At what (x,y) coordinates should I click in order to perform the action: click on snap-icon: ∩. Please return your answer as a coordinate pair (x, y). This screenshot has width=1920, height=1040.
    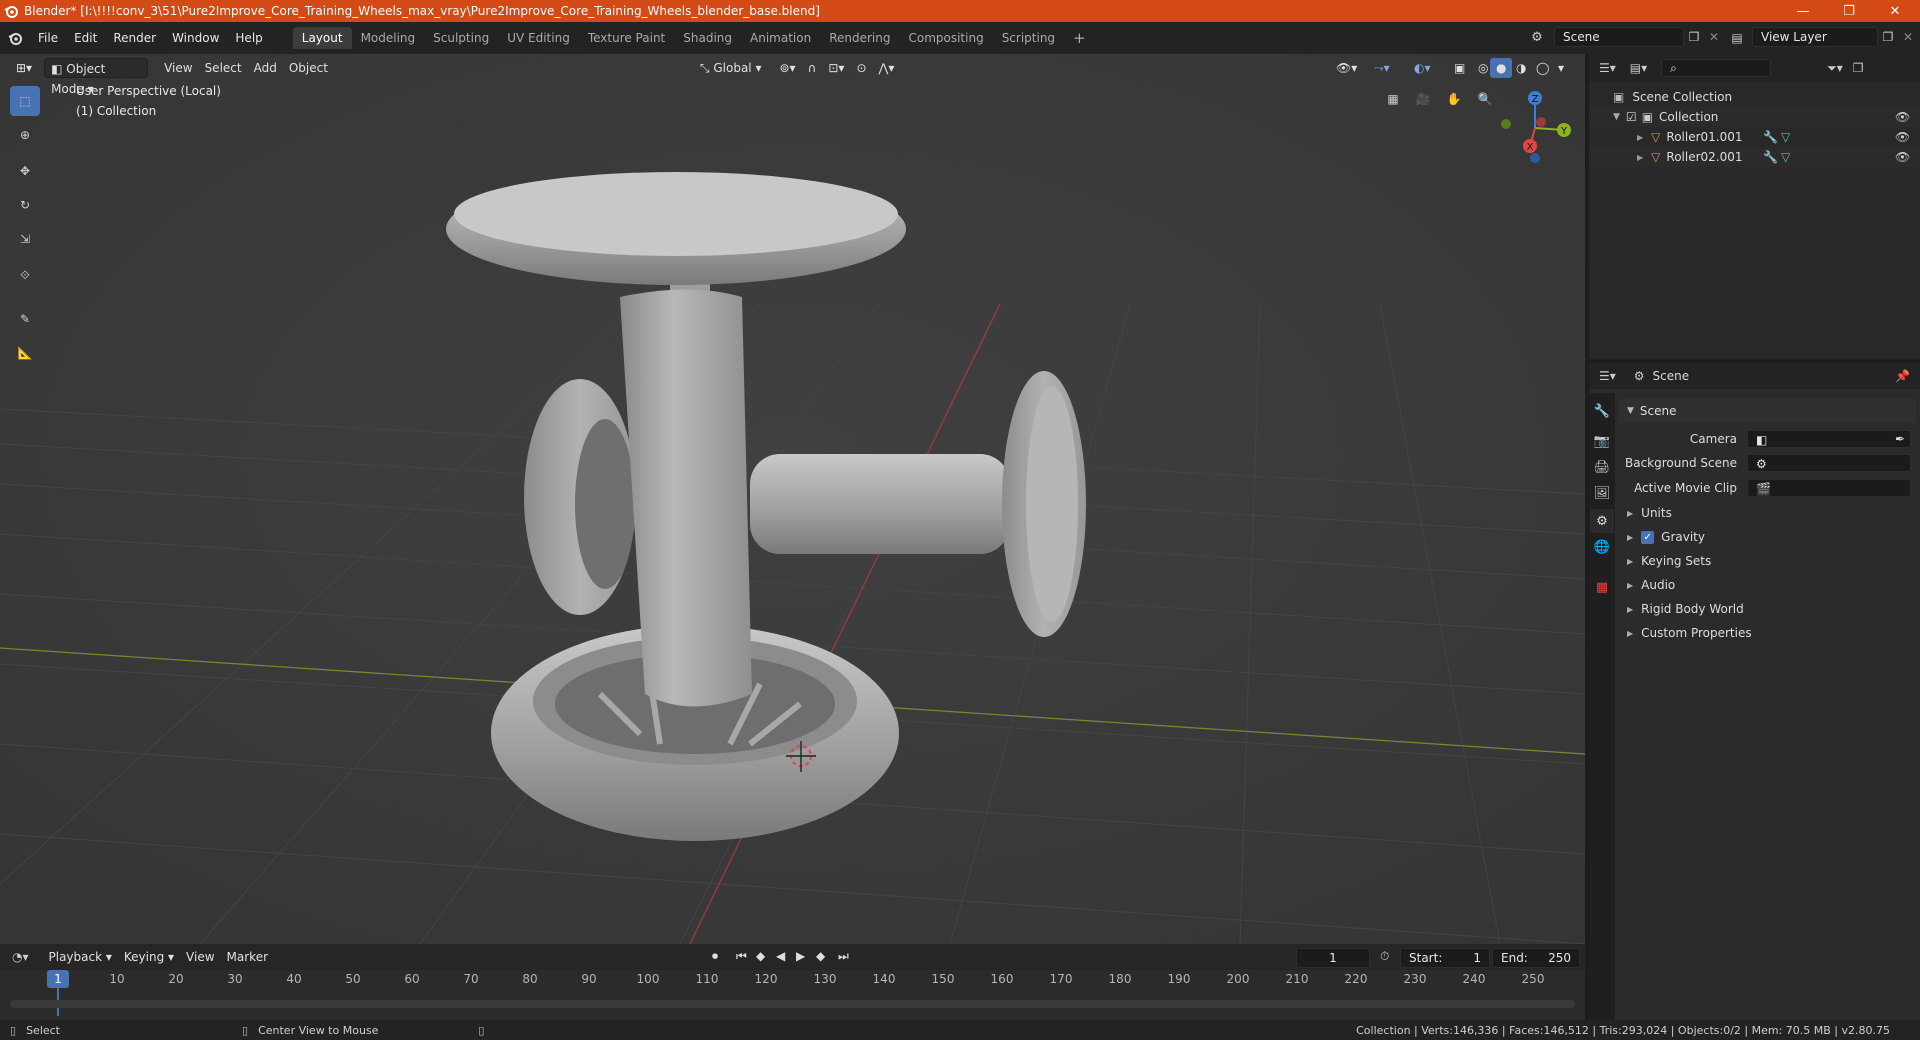
    Looking at the image, I should click on (812, 68).